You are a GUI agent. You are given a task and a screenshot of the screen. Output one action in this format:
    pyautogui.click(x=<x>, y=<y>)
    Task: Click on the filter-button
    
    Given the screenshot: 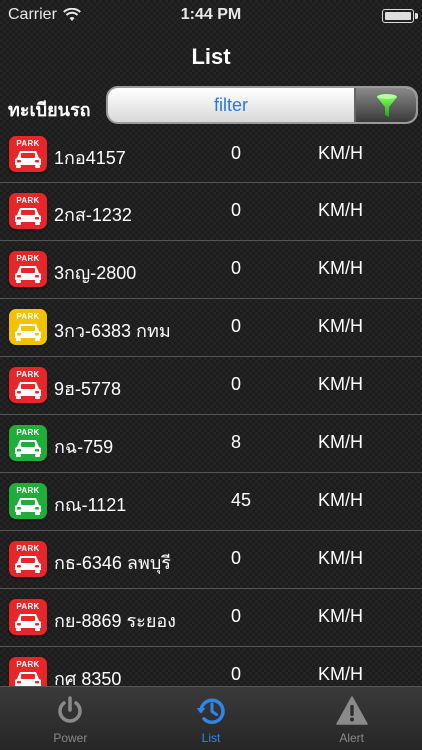 What is the action you would take?
    pyautogui.click(x=385, y=105)
    